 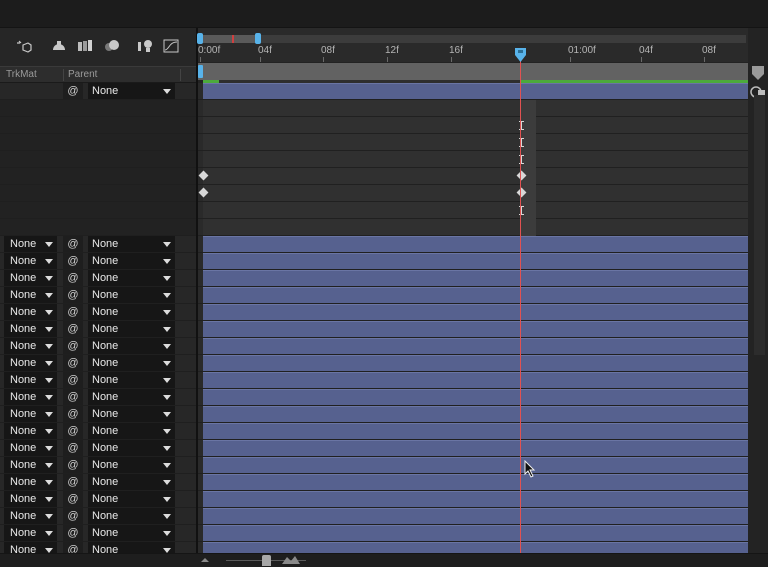 I want to click on zoom-out-icon, so click(x=205, y=560).